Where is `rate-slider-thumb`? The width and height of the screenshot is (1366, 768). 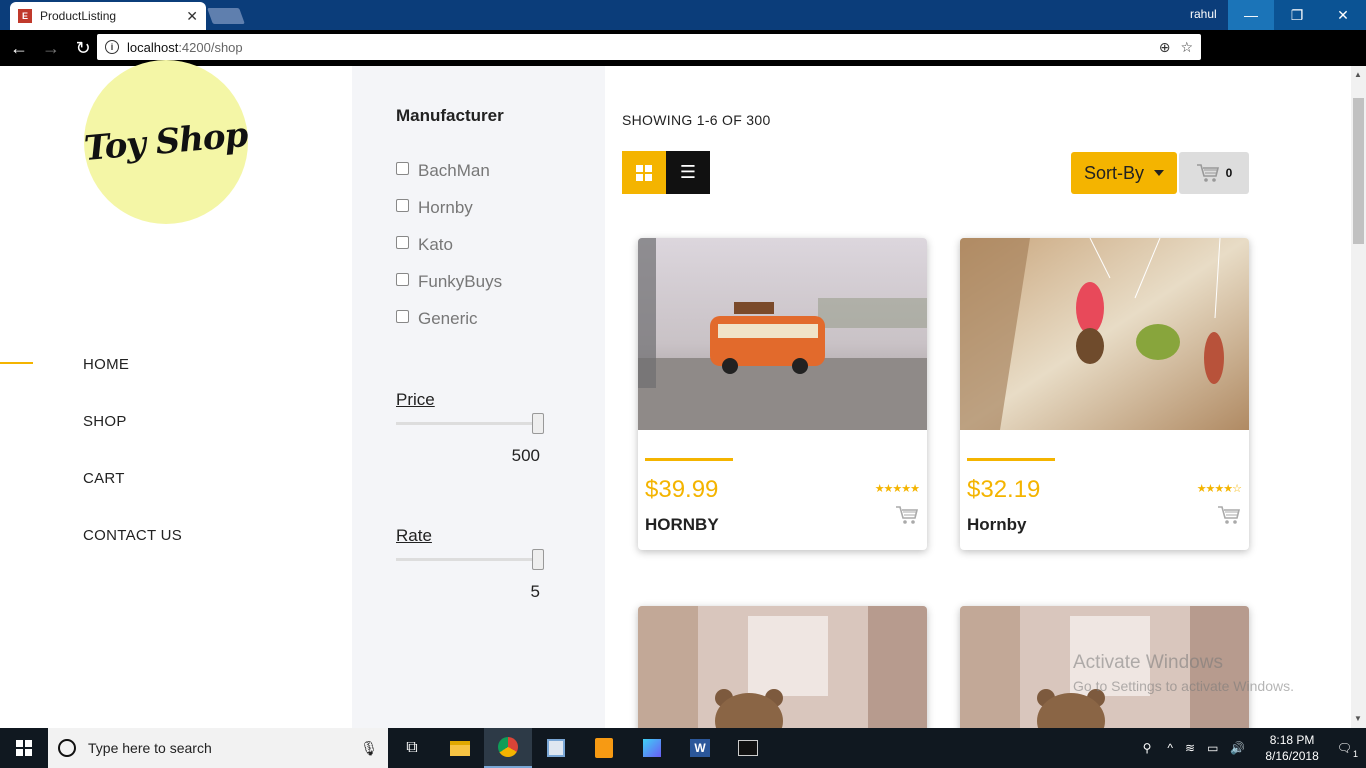
rate-slider-thumb is located at coordinates (538, 559).